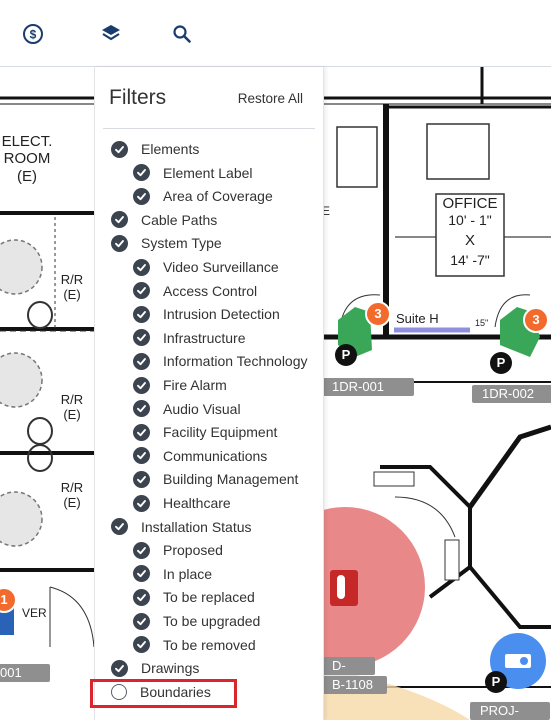 The width and height of the screenshot is (551, 720). What do you see at coordinates (210, 290) in the screenshot?
I see `filter-item-label: Access Control` at bounding box center [210, 290].